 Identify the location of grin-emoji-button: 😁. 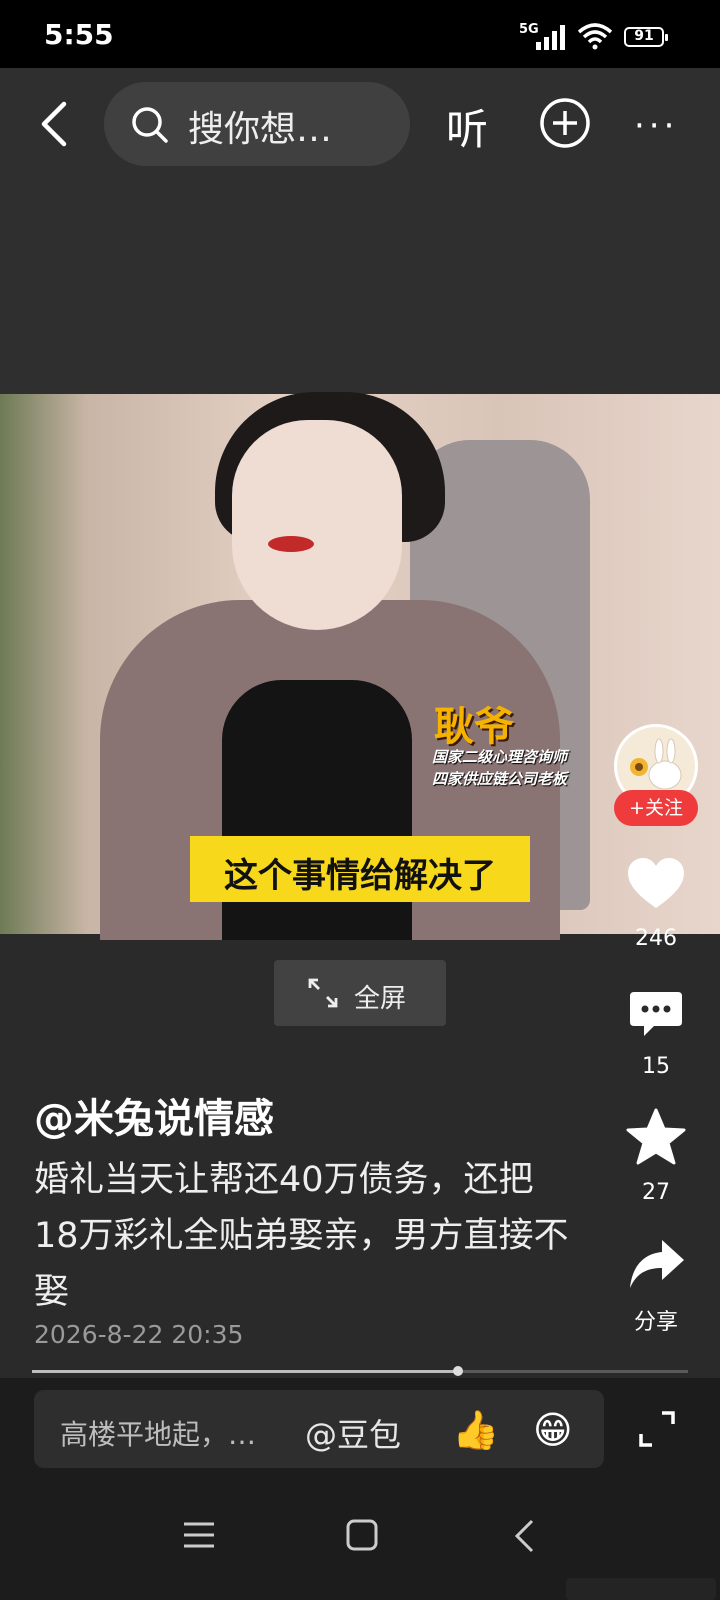
(553, 1430).